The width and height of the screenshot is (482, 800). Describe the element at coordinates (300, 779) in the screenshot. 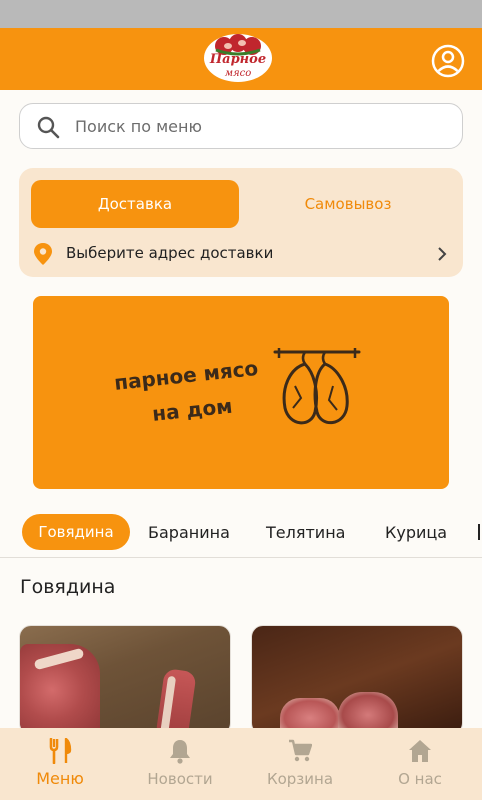

I see `nav-cart-label: Корзина` at that location.